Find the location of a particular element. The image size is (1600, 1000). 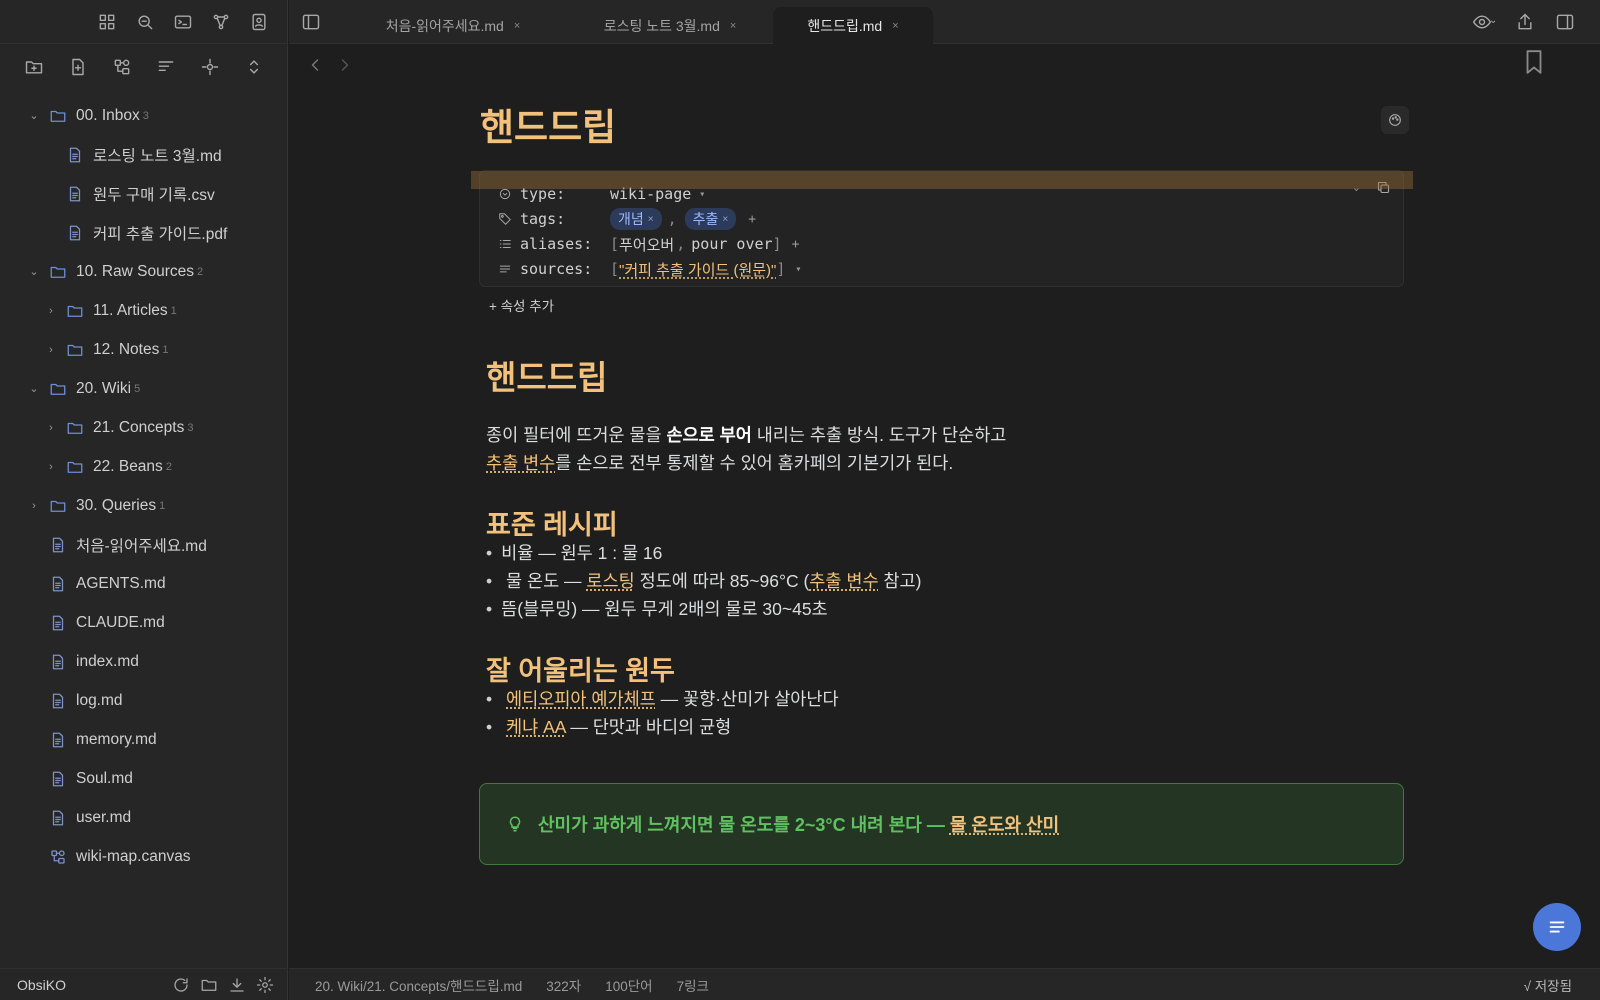

folder-item: › 30. Queries 1 is located at coordinates (143, 505).